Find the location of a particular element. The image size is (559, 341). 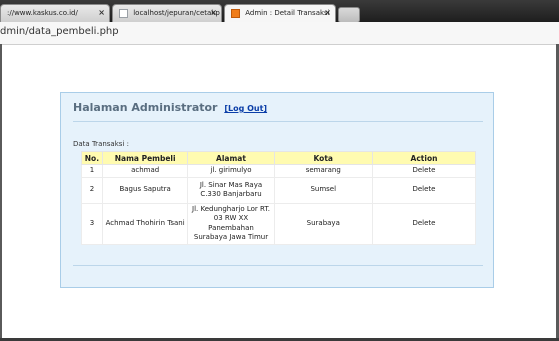

tab-label: Admin : Detail Transaksi is located at coordinates (287, 13).